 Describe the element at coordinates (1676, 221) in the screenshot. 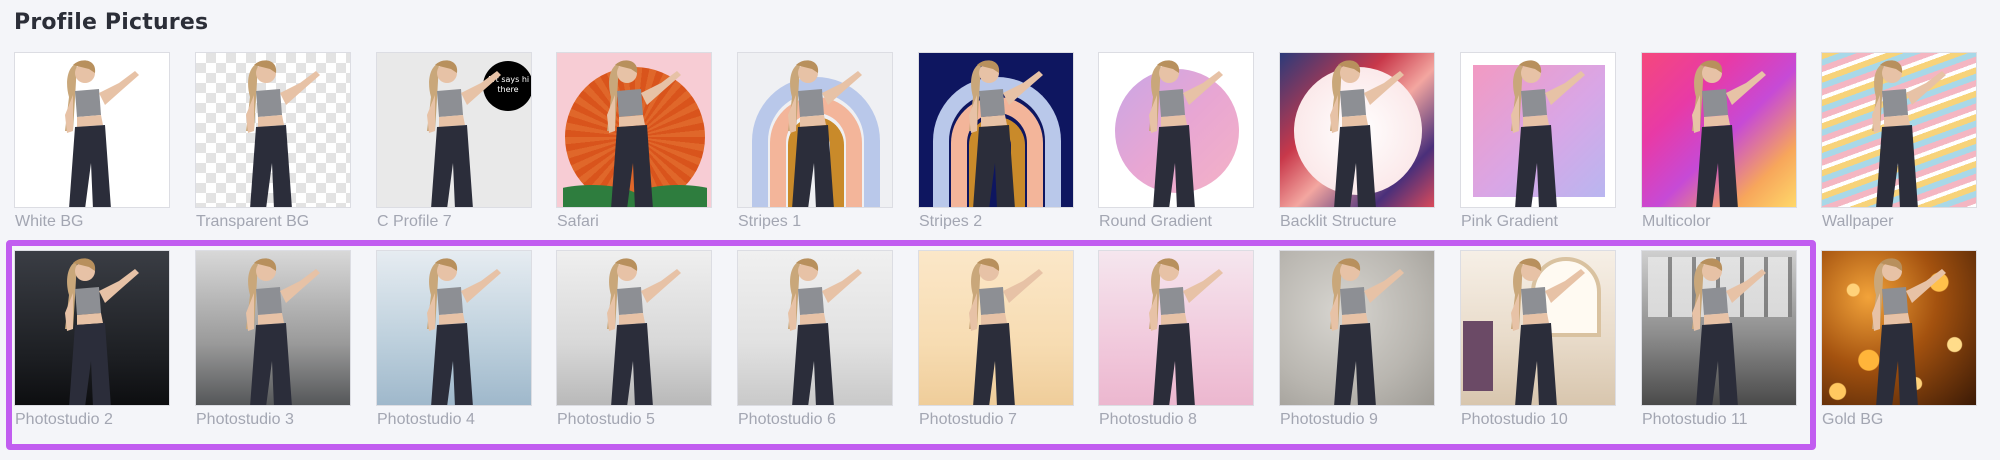

I see `tile-label: Multicolor` at that location.